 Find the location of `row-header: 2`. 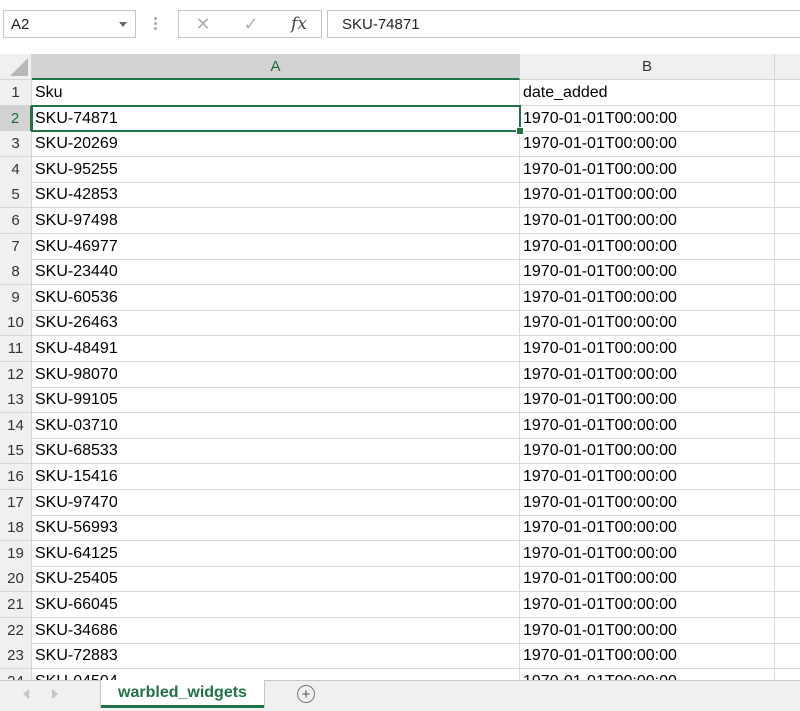

row-header: 2 is located at coordinates (16, 118).